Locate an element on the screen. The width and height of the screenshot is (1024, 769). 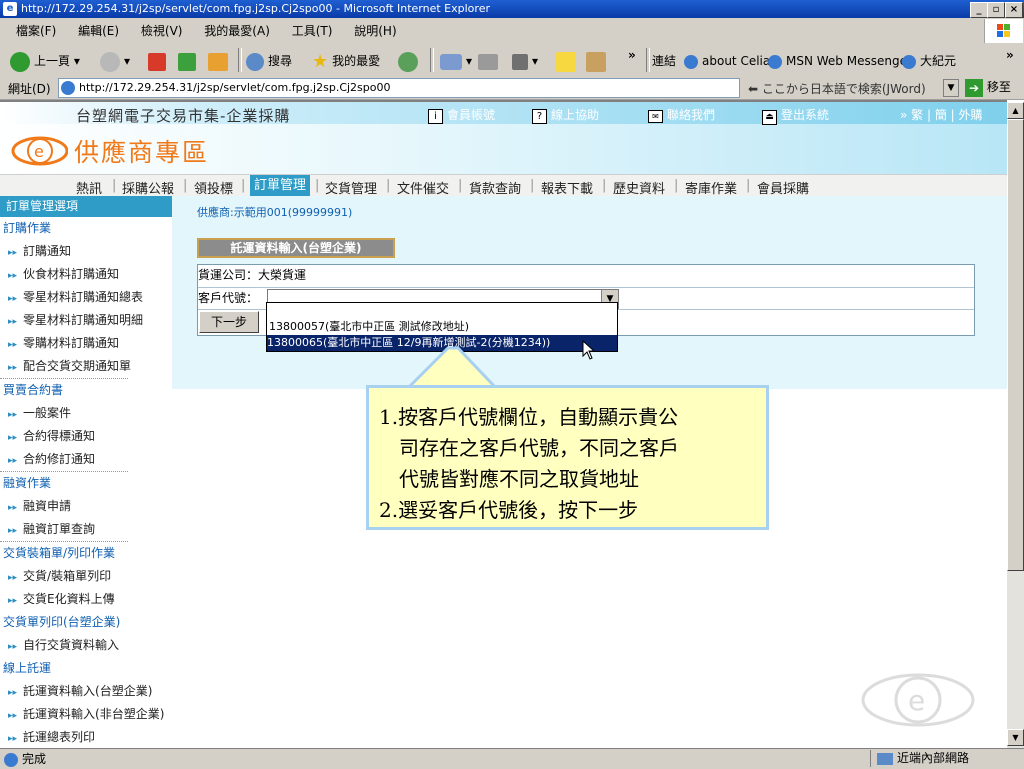
nav-bid: 領投標 is located at coordinates (213, 187).